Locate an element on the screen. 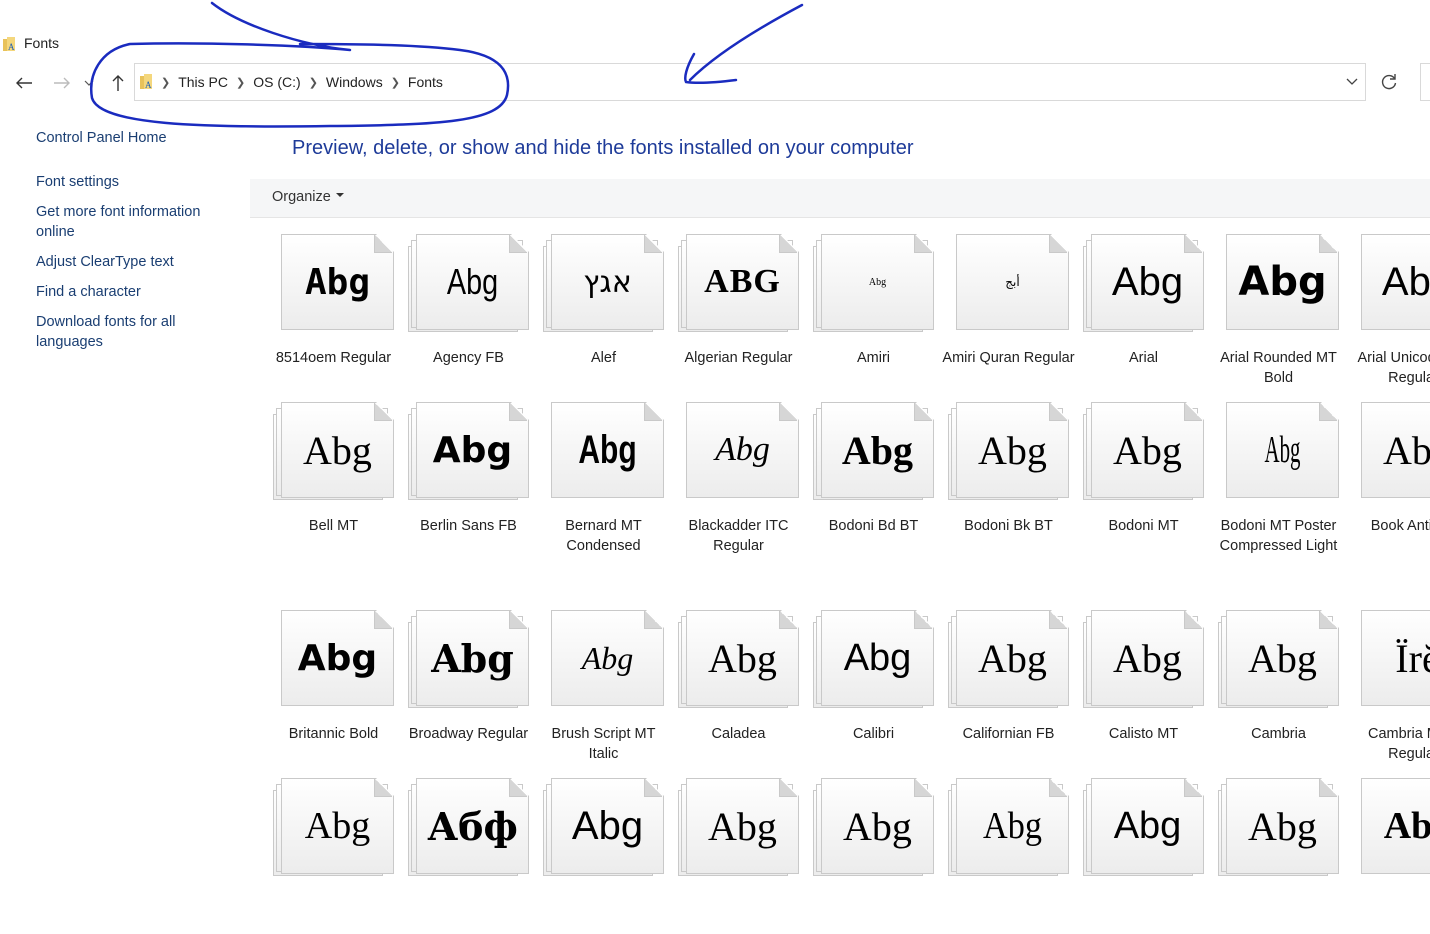 This screenshot has height=934, width=1430. control-panel-home-link: Control Panel Home is located at coordinates (136, 138).